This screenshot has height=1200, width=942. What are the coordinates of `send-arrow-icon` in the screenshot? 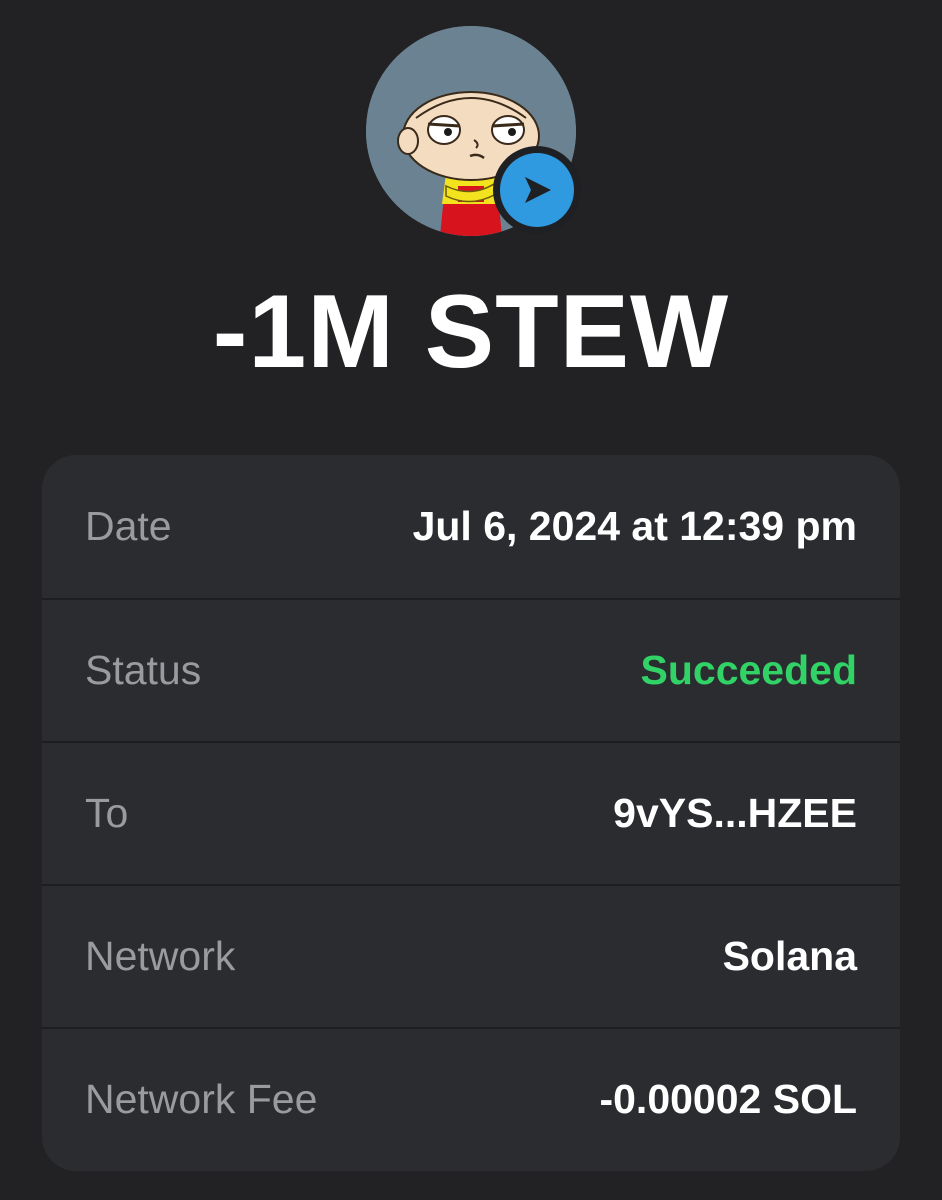 It's located at (537, 190).